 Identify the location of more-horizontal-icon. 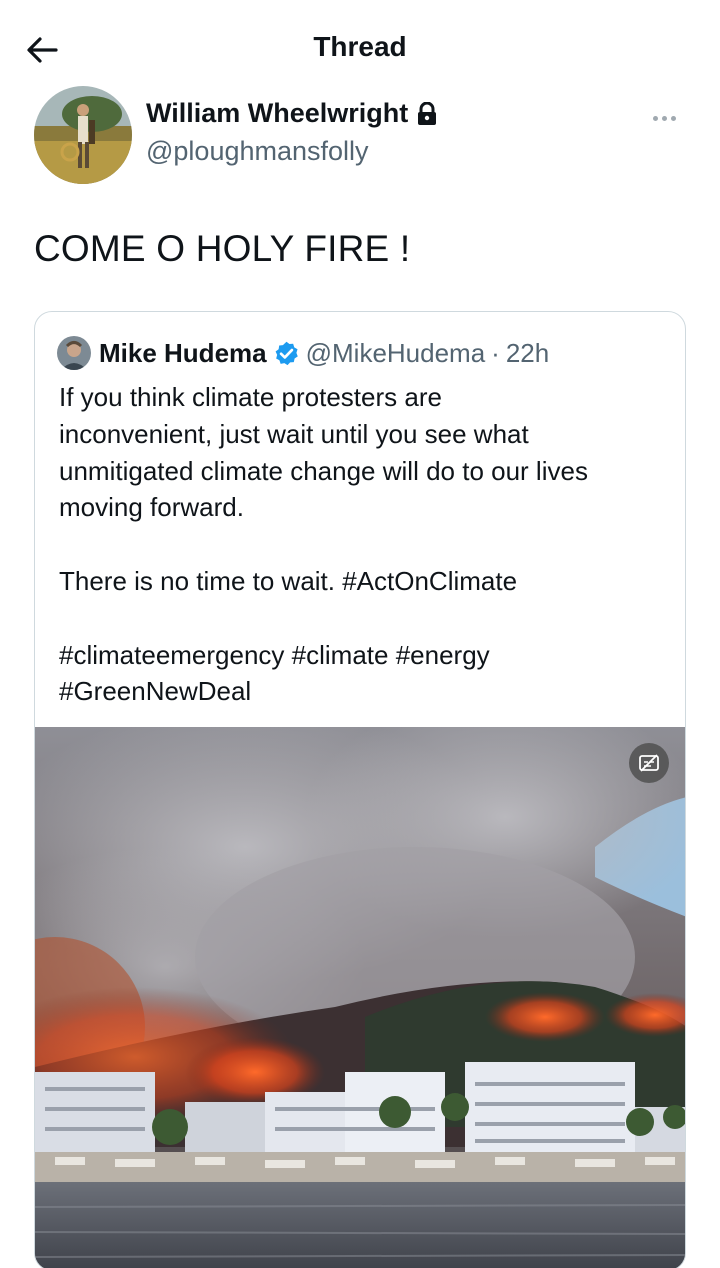
(655, 118).